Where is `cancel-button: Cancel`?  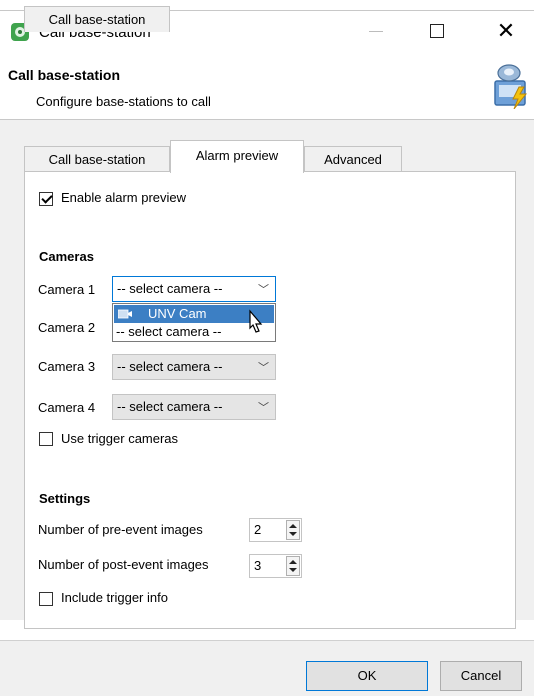 cancel-button: Cancel is located at coordinates (481, 676).